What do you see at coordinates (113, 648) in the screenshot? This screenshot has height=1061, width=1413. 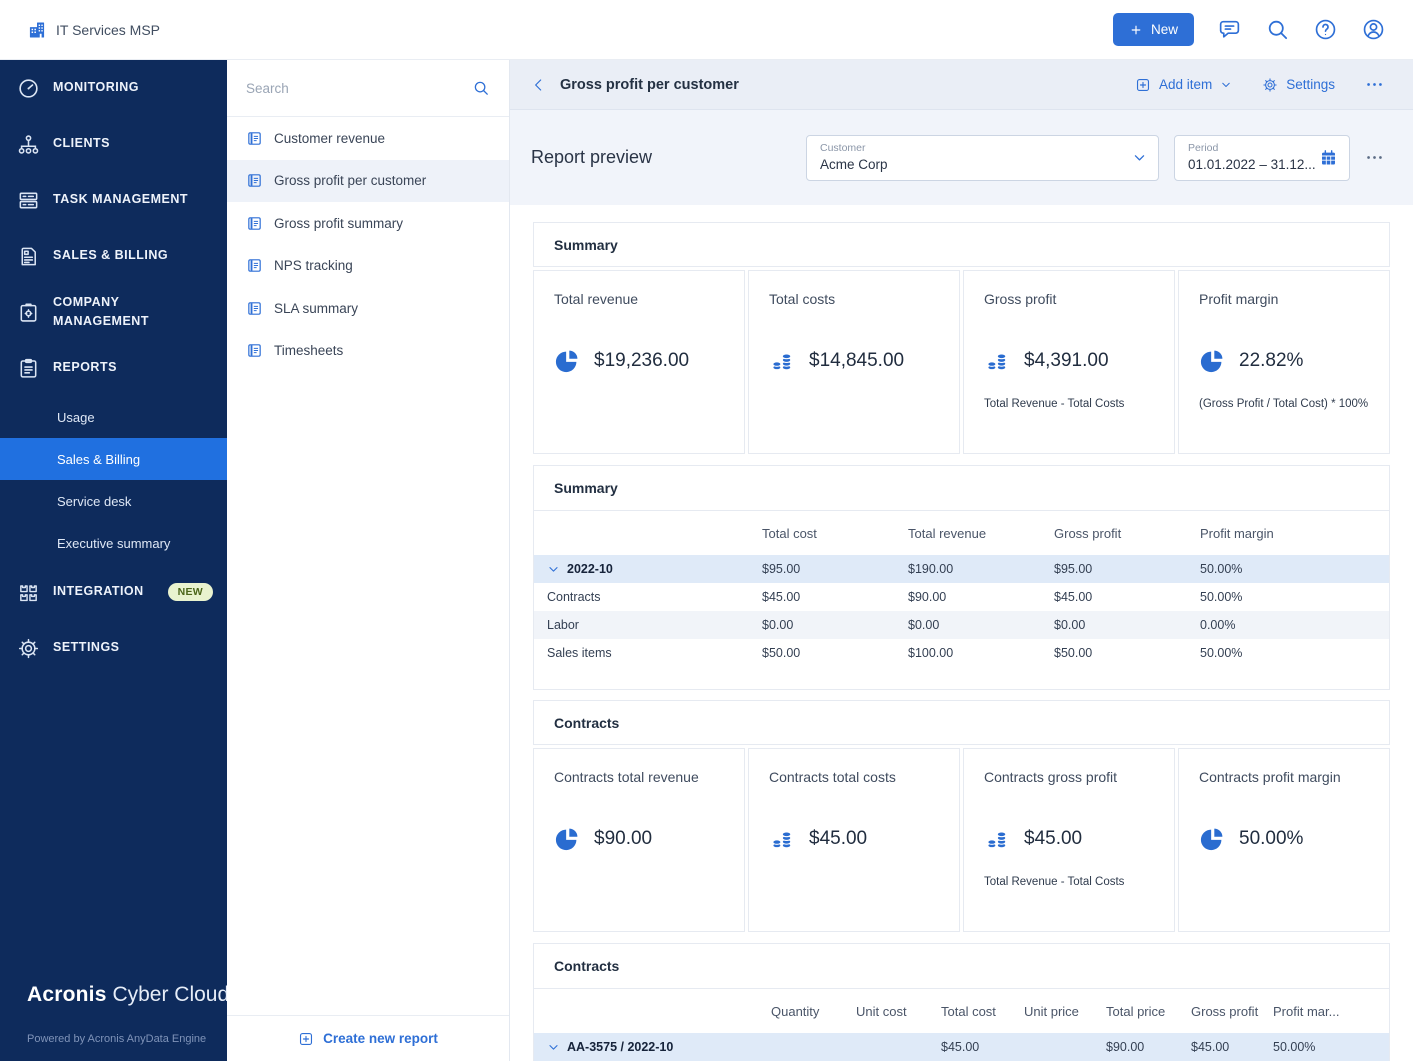 I see `sidebar-item-settings: SETTINGS` at bounding box center [113, 648].